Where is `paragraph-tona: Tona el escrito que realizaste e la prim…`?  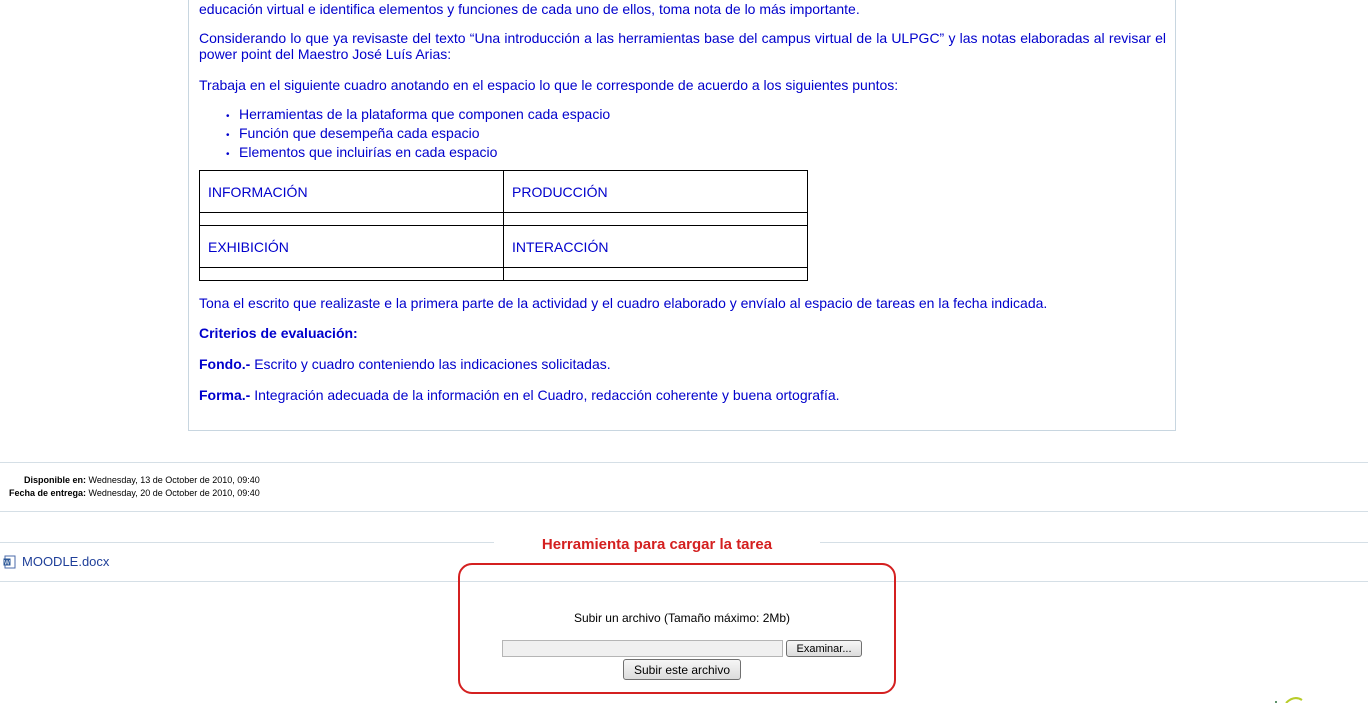
paragraph-tona: Tona el escrito que realizaste e la prim… is located at coordinates (623, 303).